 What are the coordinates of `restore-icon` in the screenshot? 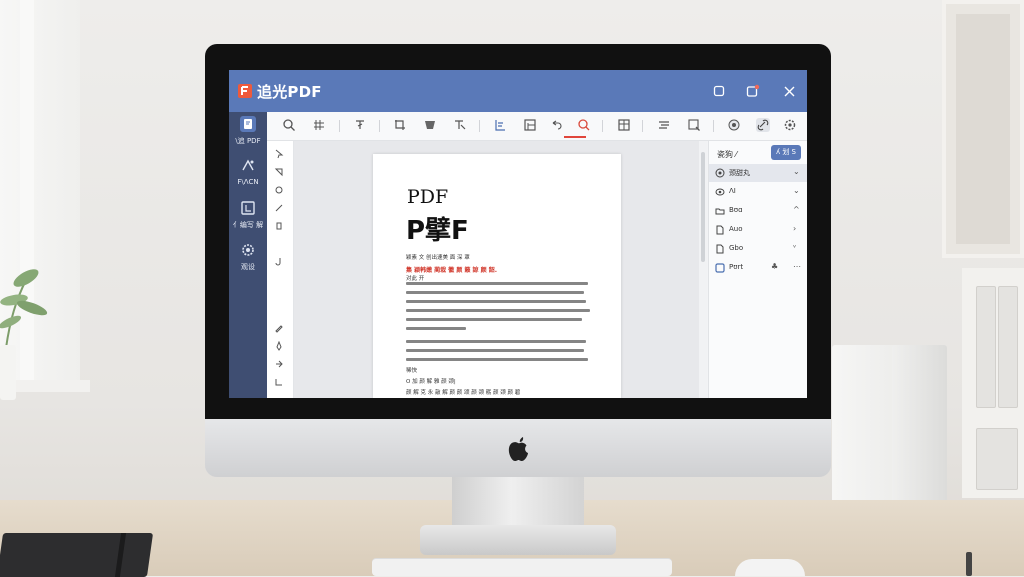 It's located at (719, 91).